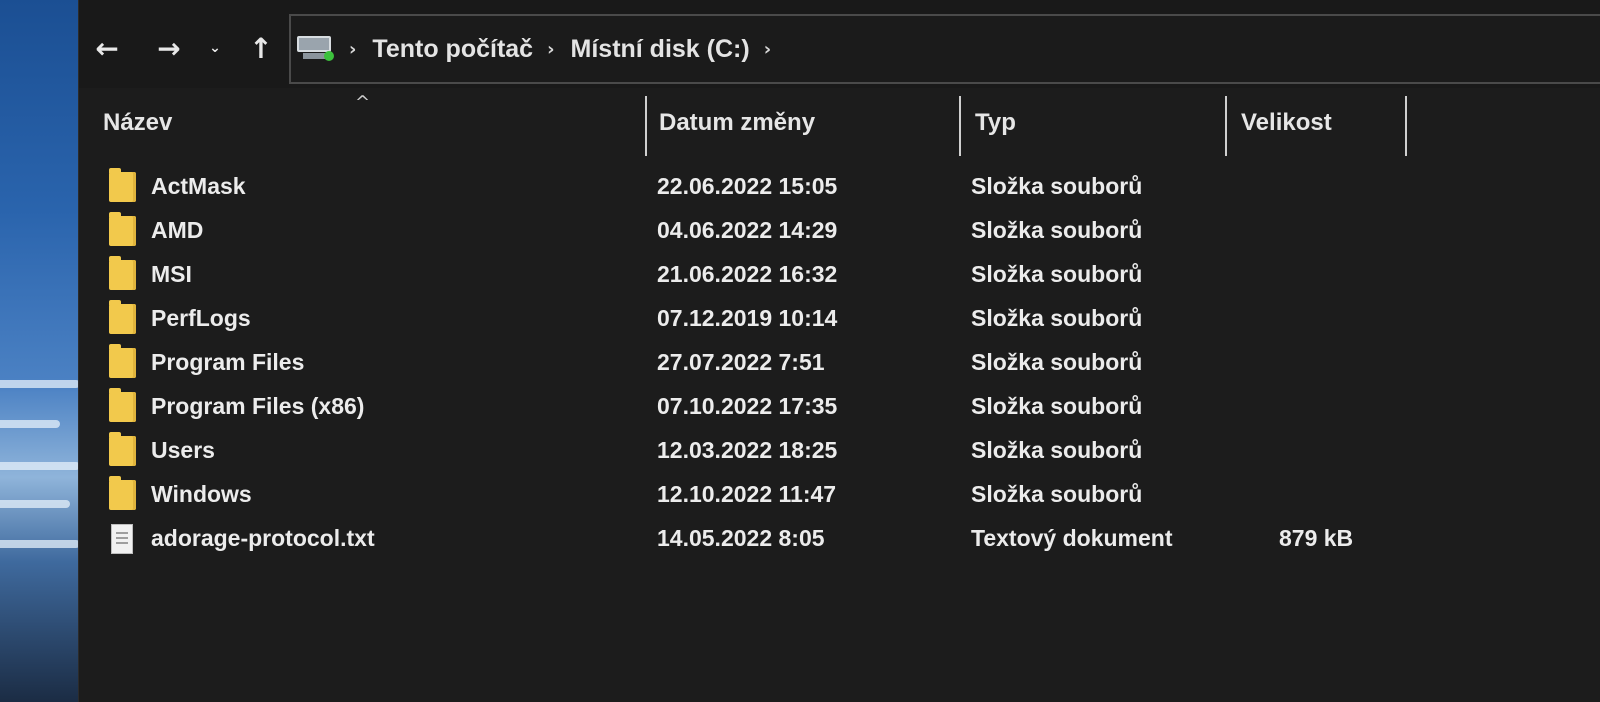 The image size is (1600, 702). Describe the element at coordinates (258, 405) in the screenshot. I see `item-name: Program Files (x86)` at that location.